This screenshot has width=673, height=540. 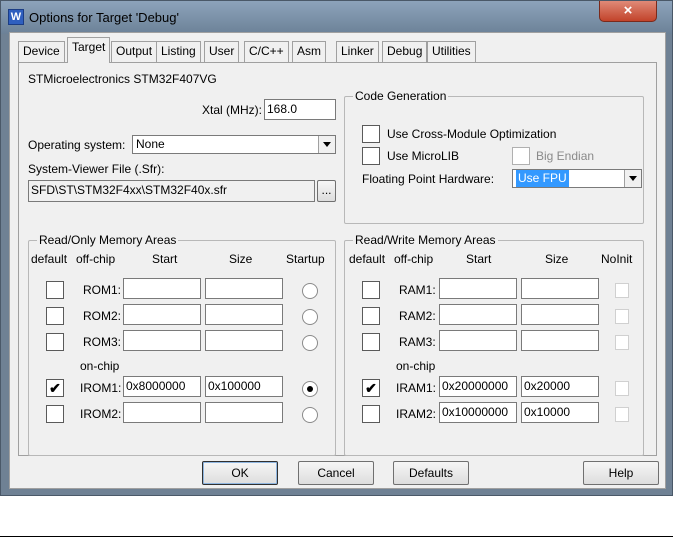 What do you see at coordinates (336, 17) in the screenshot?
I see `title-bar: W Options for Target 'Debug' ×` at bounding box center [336, 17].